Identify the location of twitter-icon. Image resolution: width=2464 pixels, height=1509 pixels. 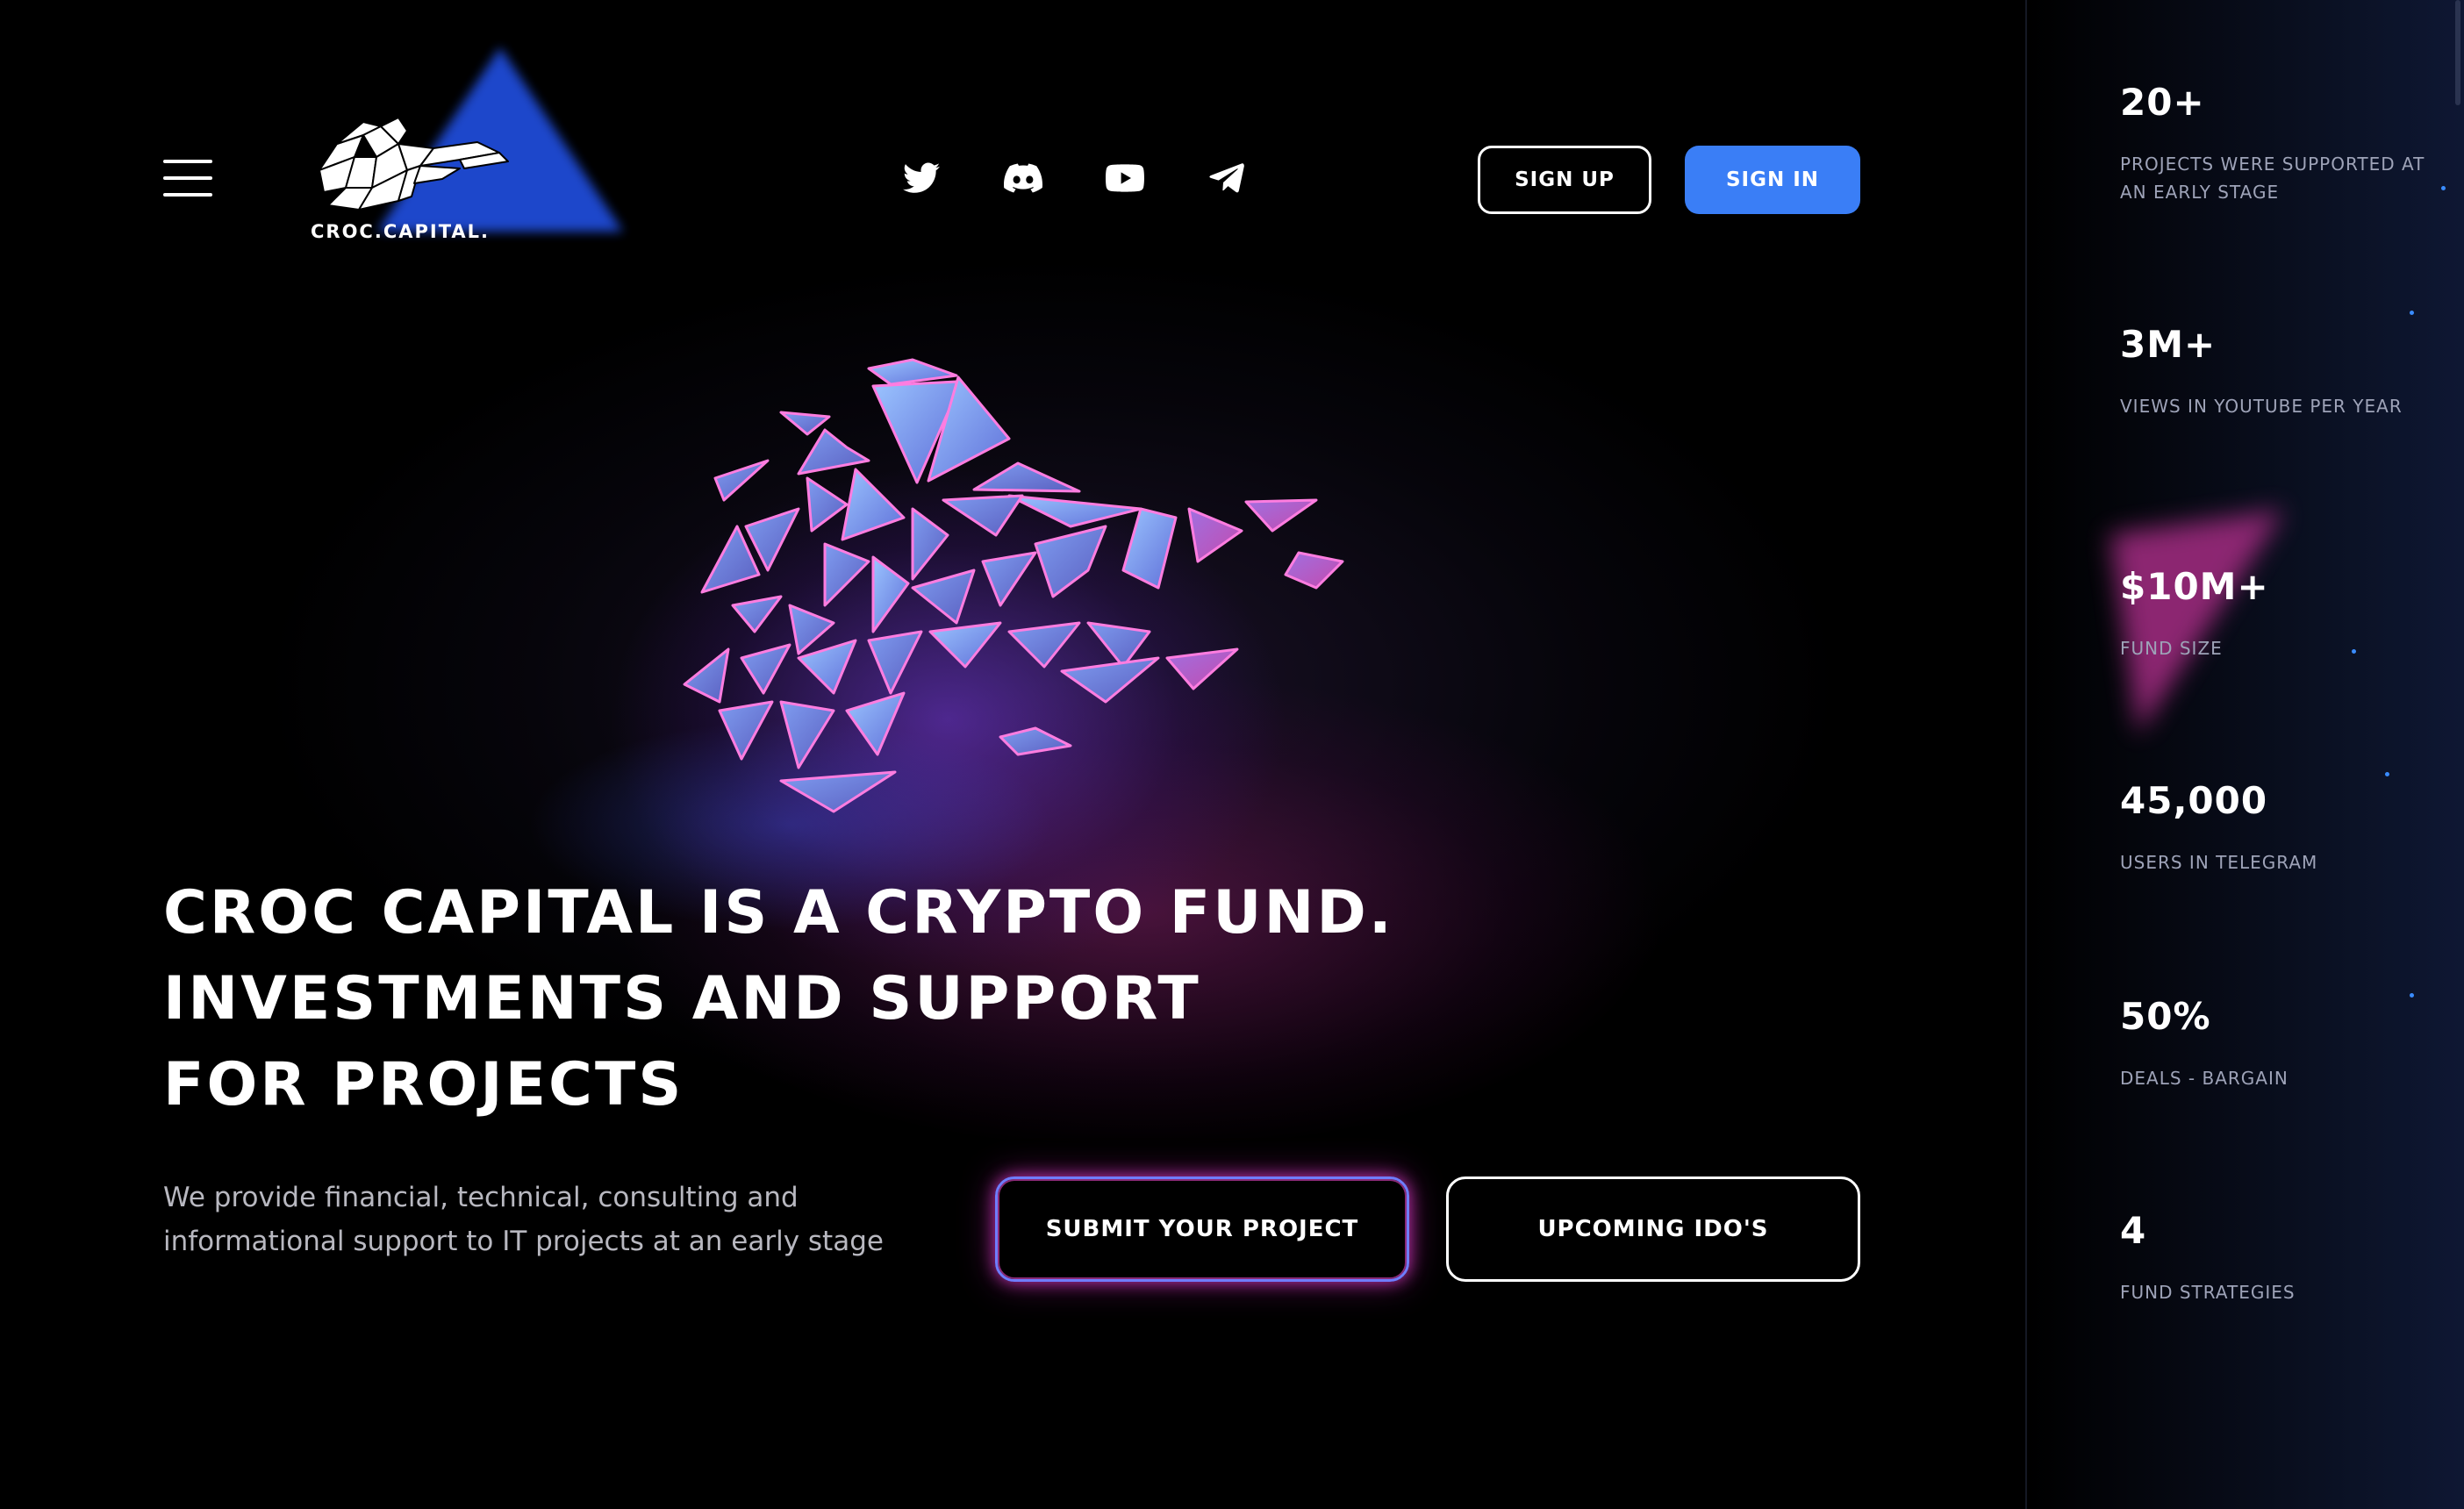
(921, 178).